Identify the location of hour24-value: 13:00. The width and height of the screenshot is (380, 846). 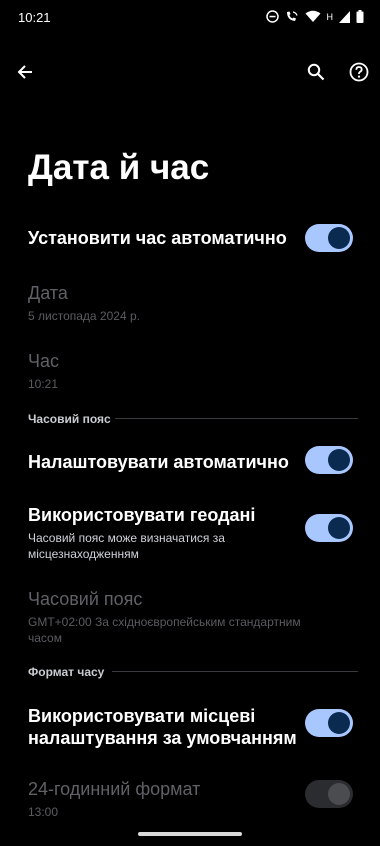
(43, 812).